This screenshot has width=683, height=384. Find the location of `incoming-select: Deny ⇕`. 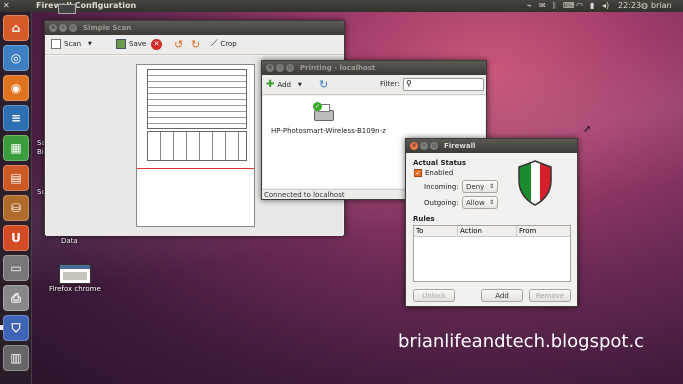

incoming-select: Deny ⇕ is located at coordinates (480, 186).